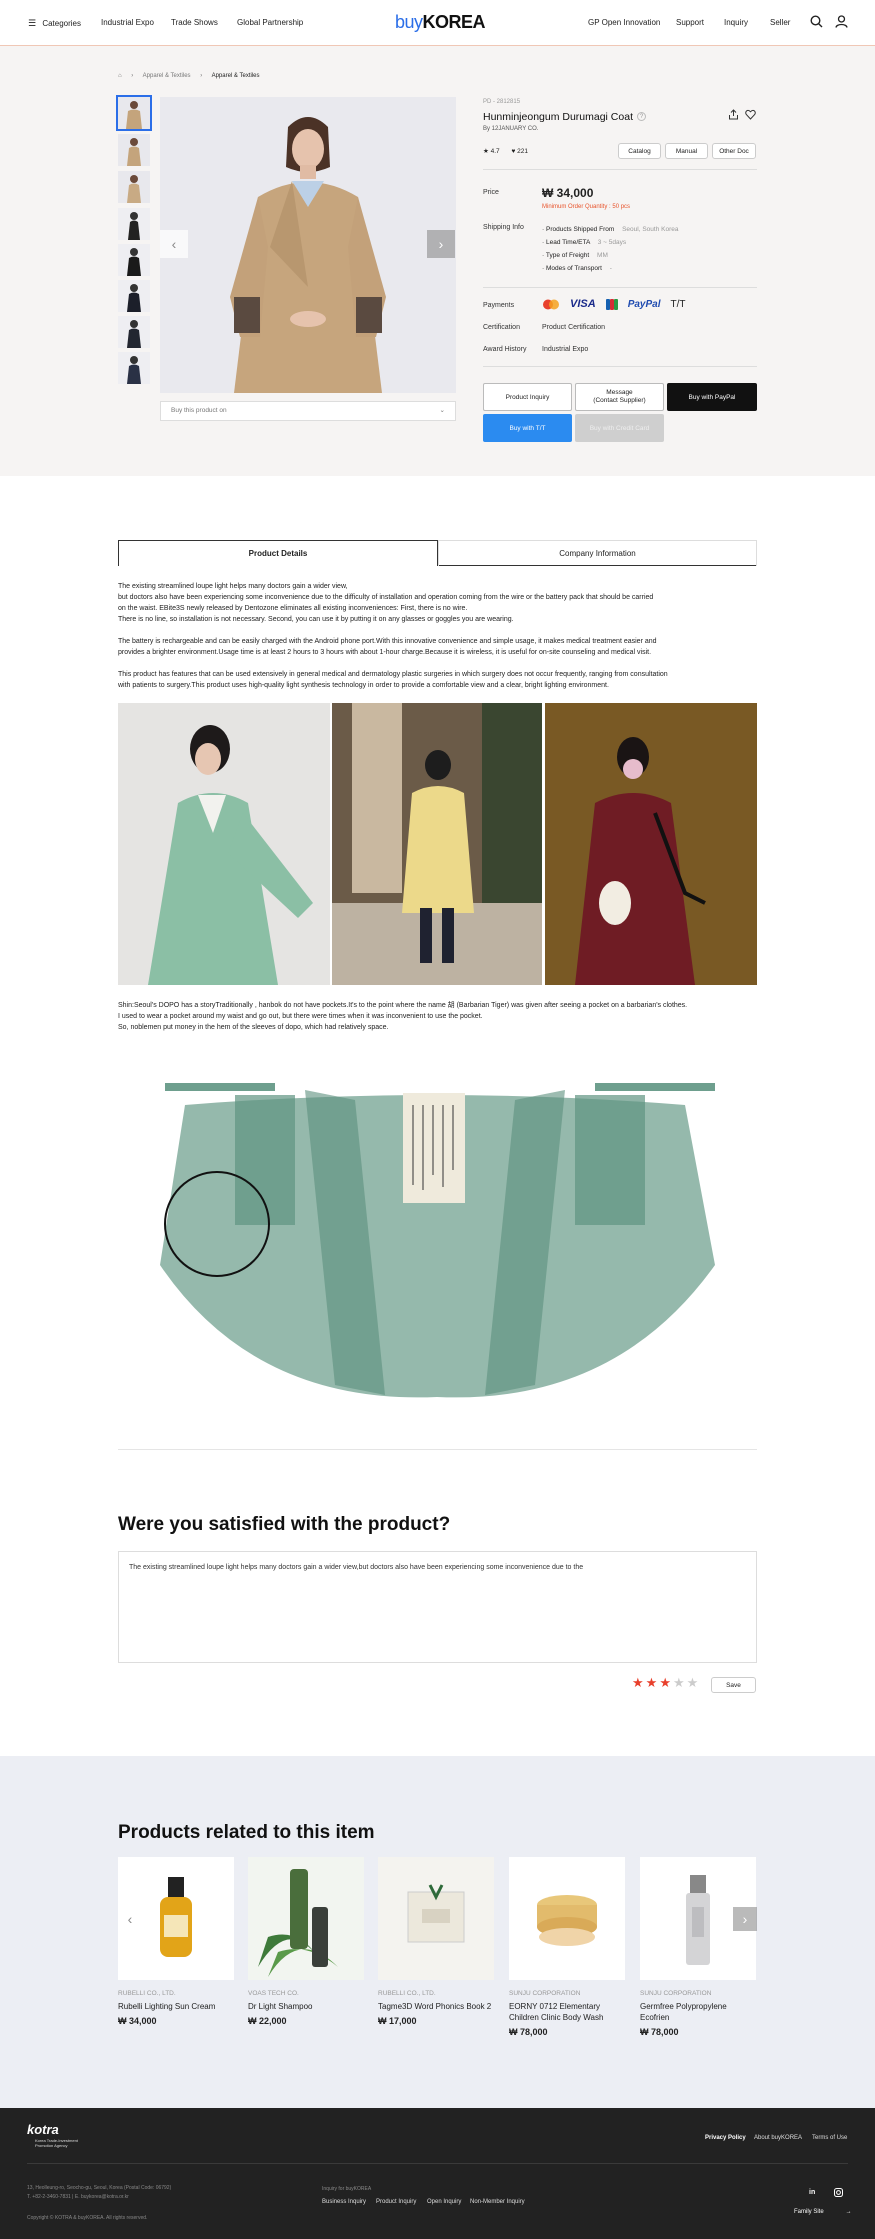 This screenshot has width=875, height=2239. What do you see at coordinates (503, 227) in the screenshot?
I see `shipping-label: Shipping Info` at bounding box center [503, 227].